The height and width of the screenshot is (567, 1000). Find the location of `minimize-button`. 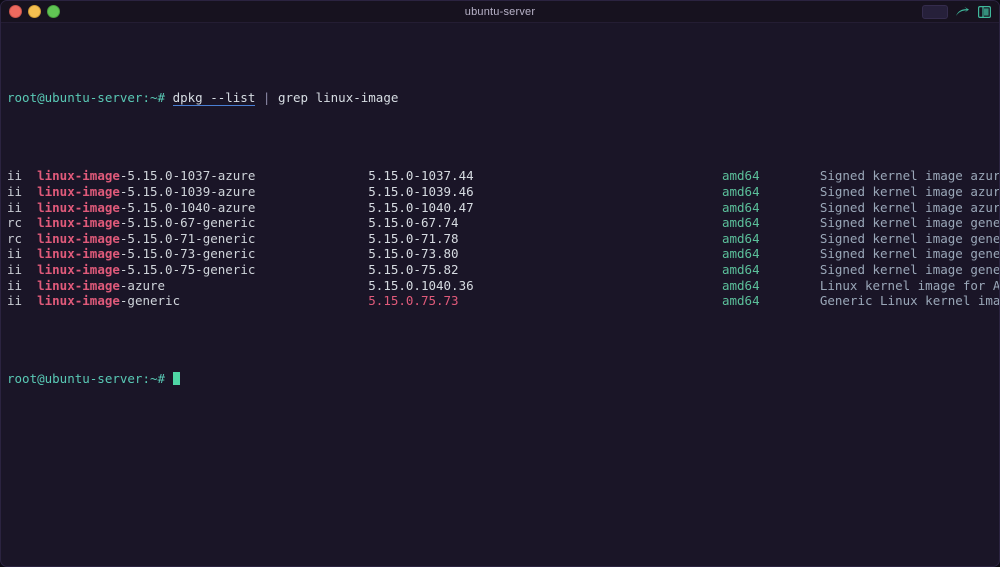

minimize-button is located at coordinates (34, 11).